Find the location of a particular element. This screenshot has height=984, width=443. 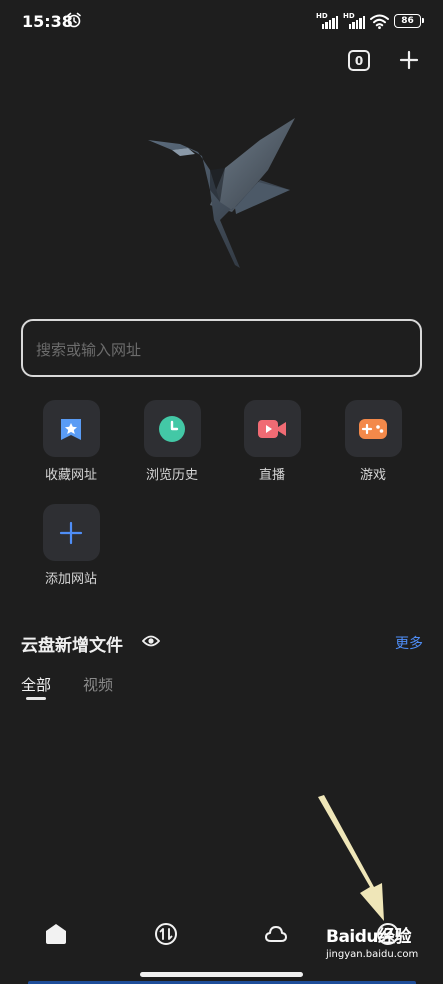

shortcut-label: 收藏网址 is located at coordinates (70, 475).